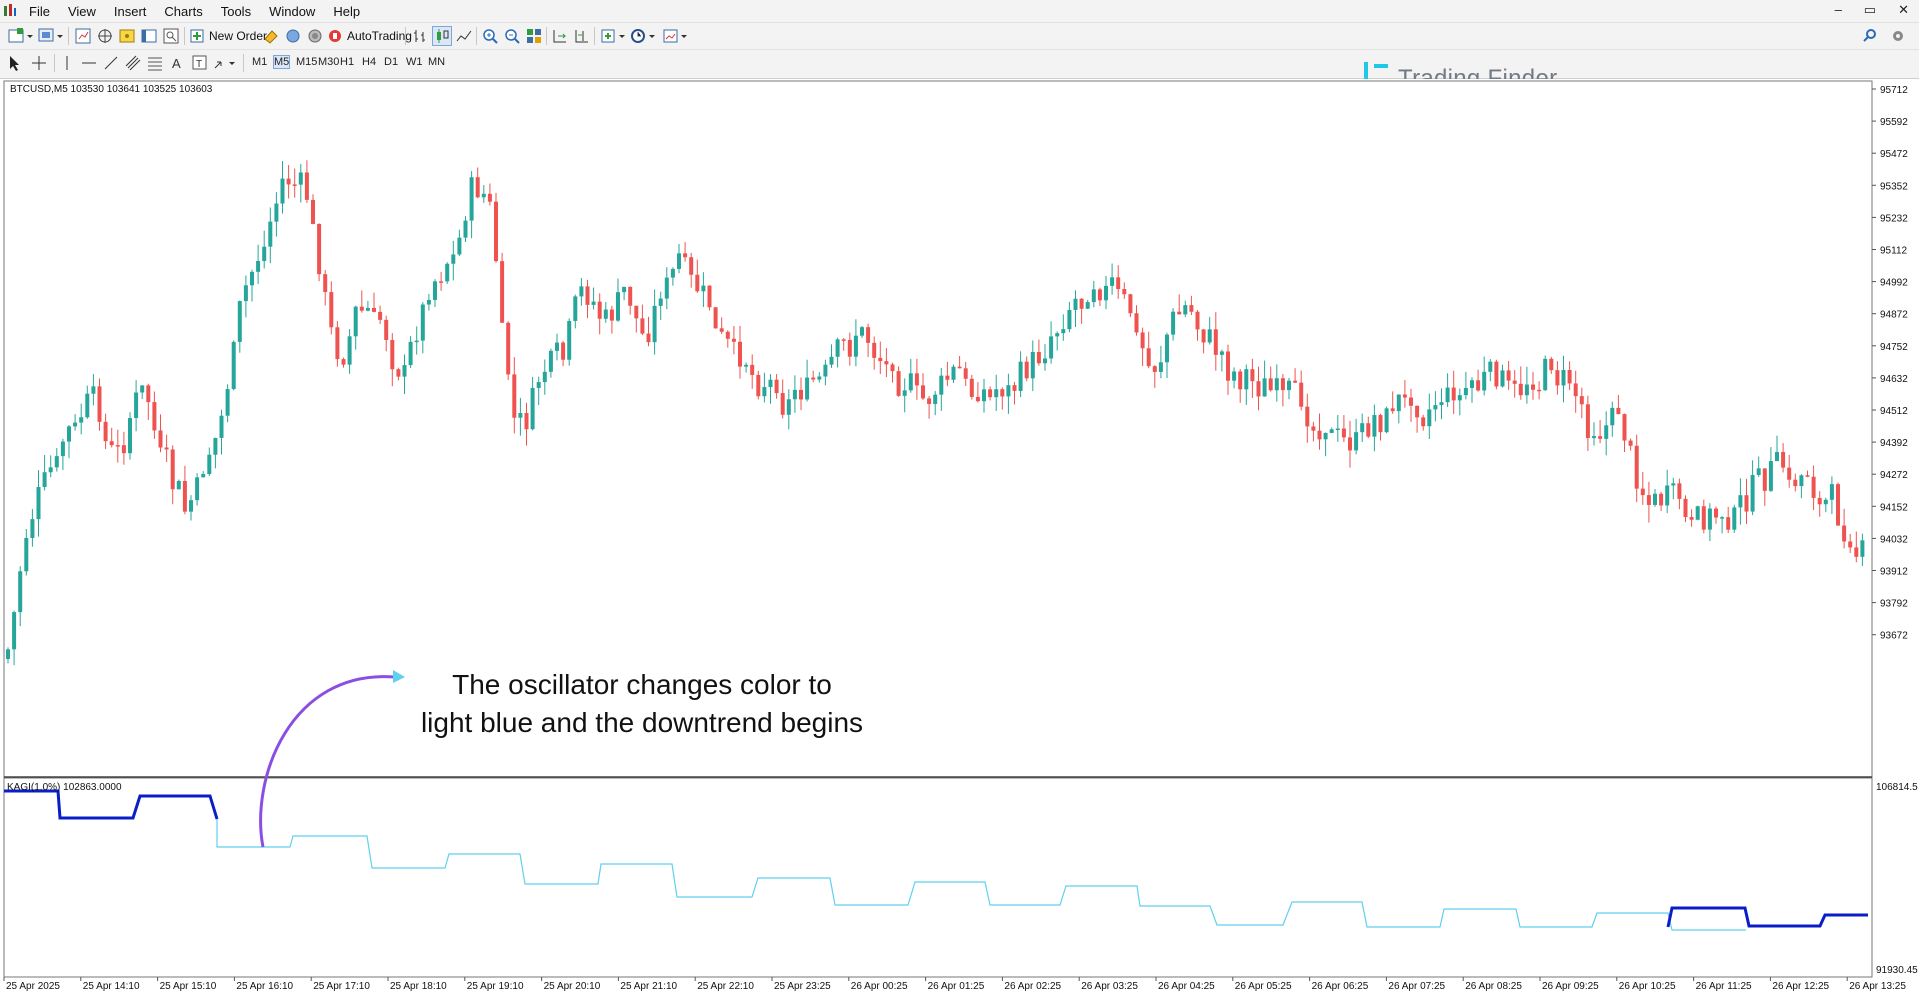  I want to click on zoom-in-icon, so click(490, 36).